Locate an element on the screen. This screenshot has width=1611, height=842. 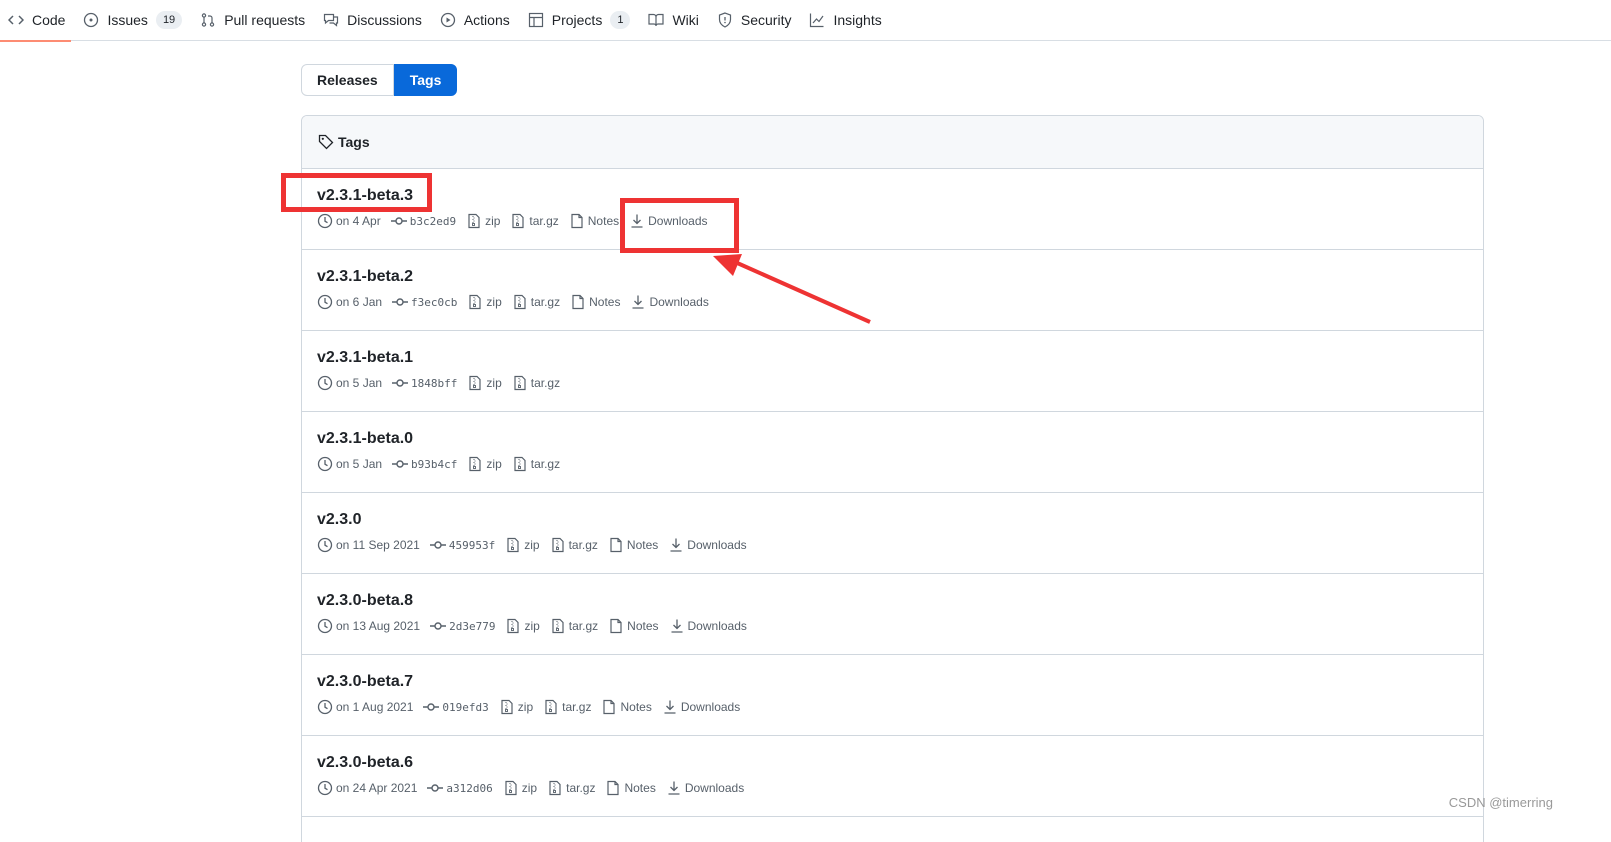
tab-issues: Issues 19 is located at coordinates (137, 20).